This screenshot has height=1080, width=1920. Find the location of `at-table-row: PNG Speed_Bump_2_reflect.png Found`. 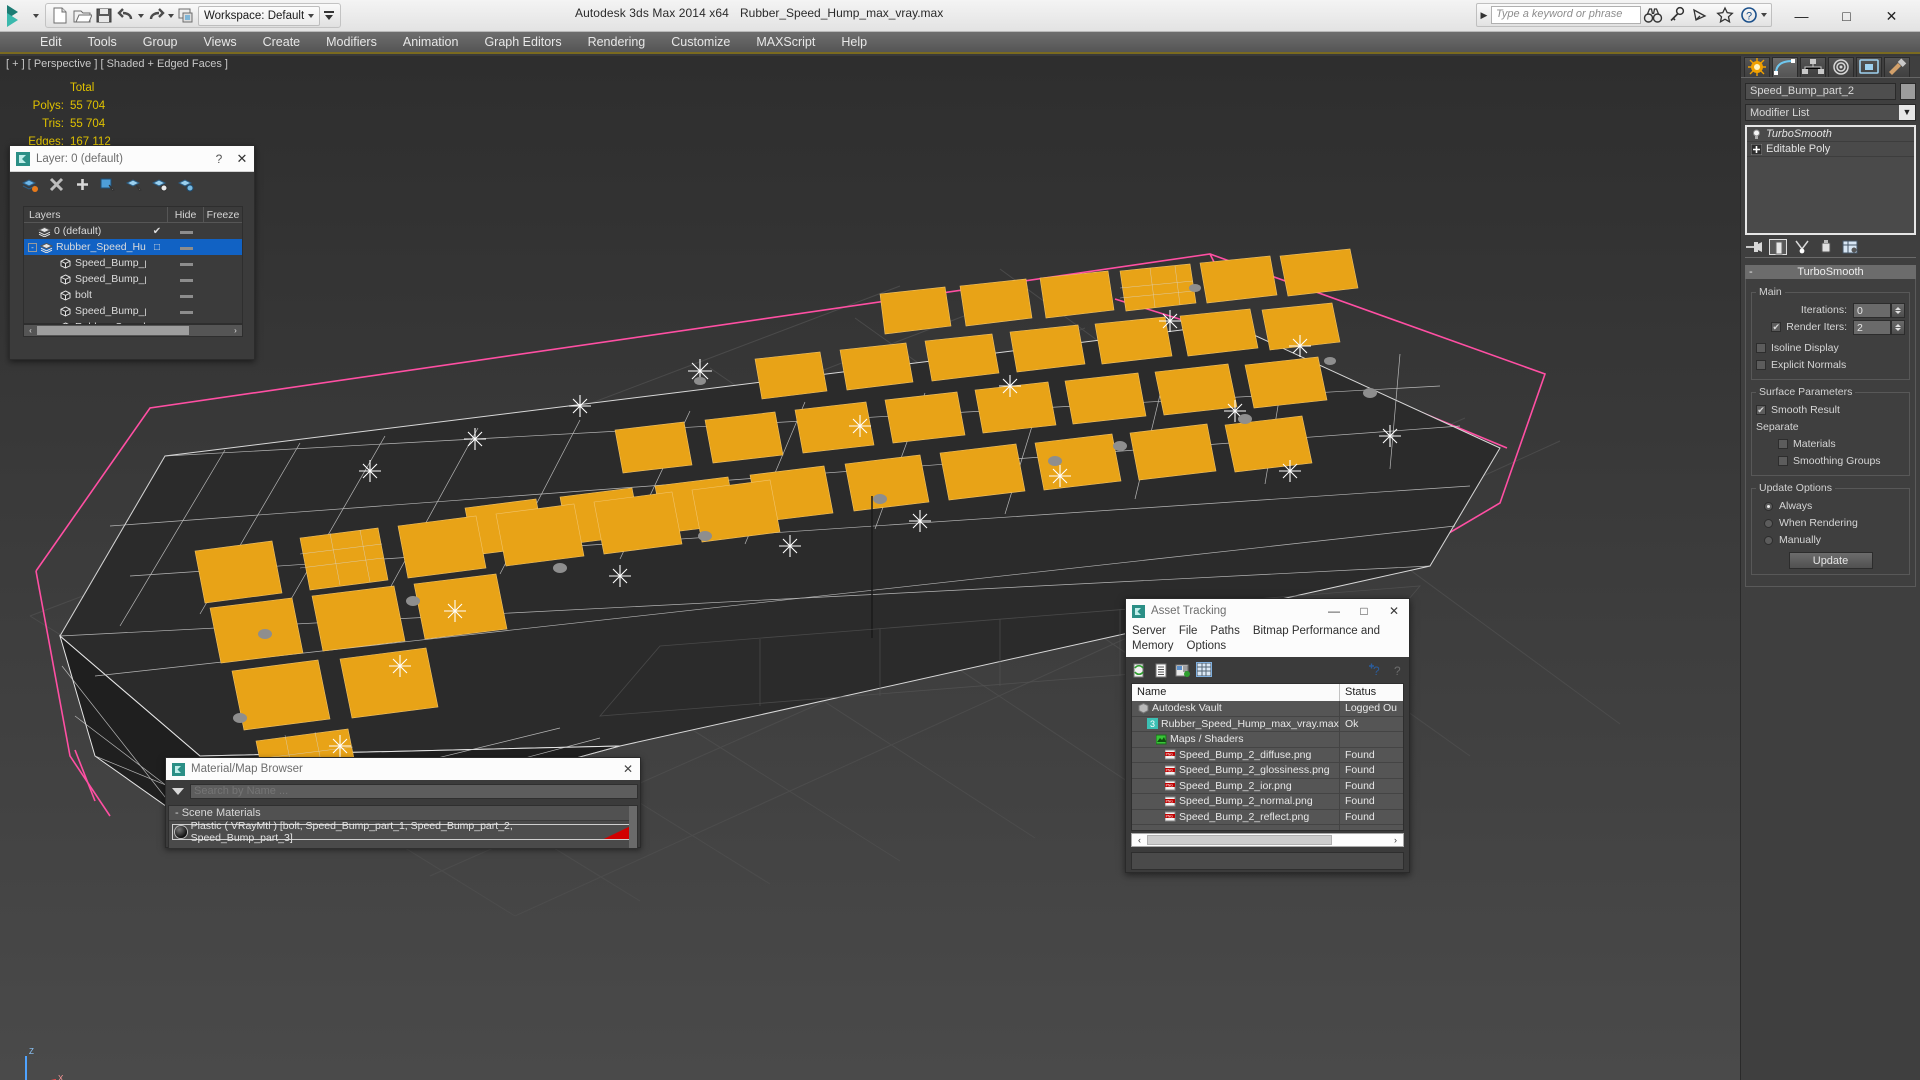

at-table-row: PNG Speed_Bump_2_reflect.png Found is located at coordinates (1267, 817).